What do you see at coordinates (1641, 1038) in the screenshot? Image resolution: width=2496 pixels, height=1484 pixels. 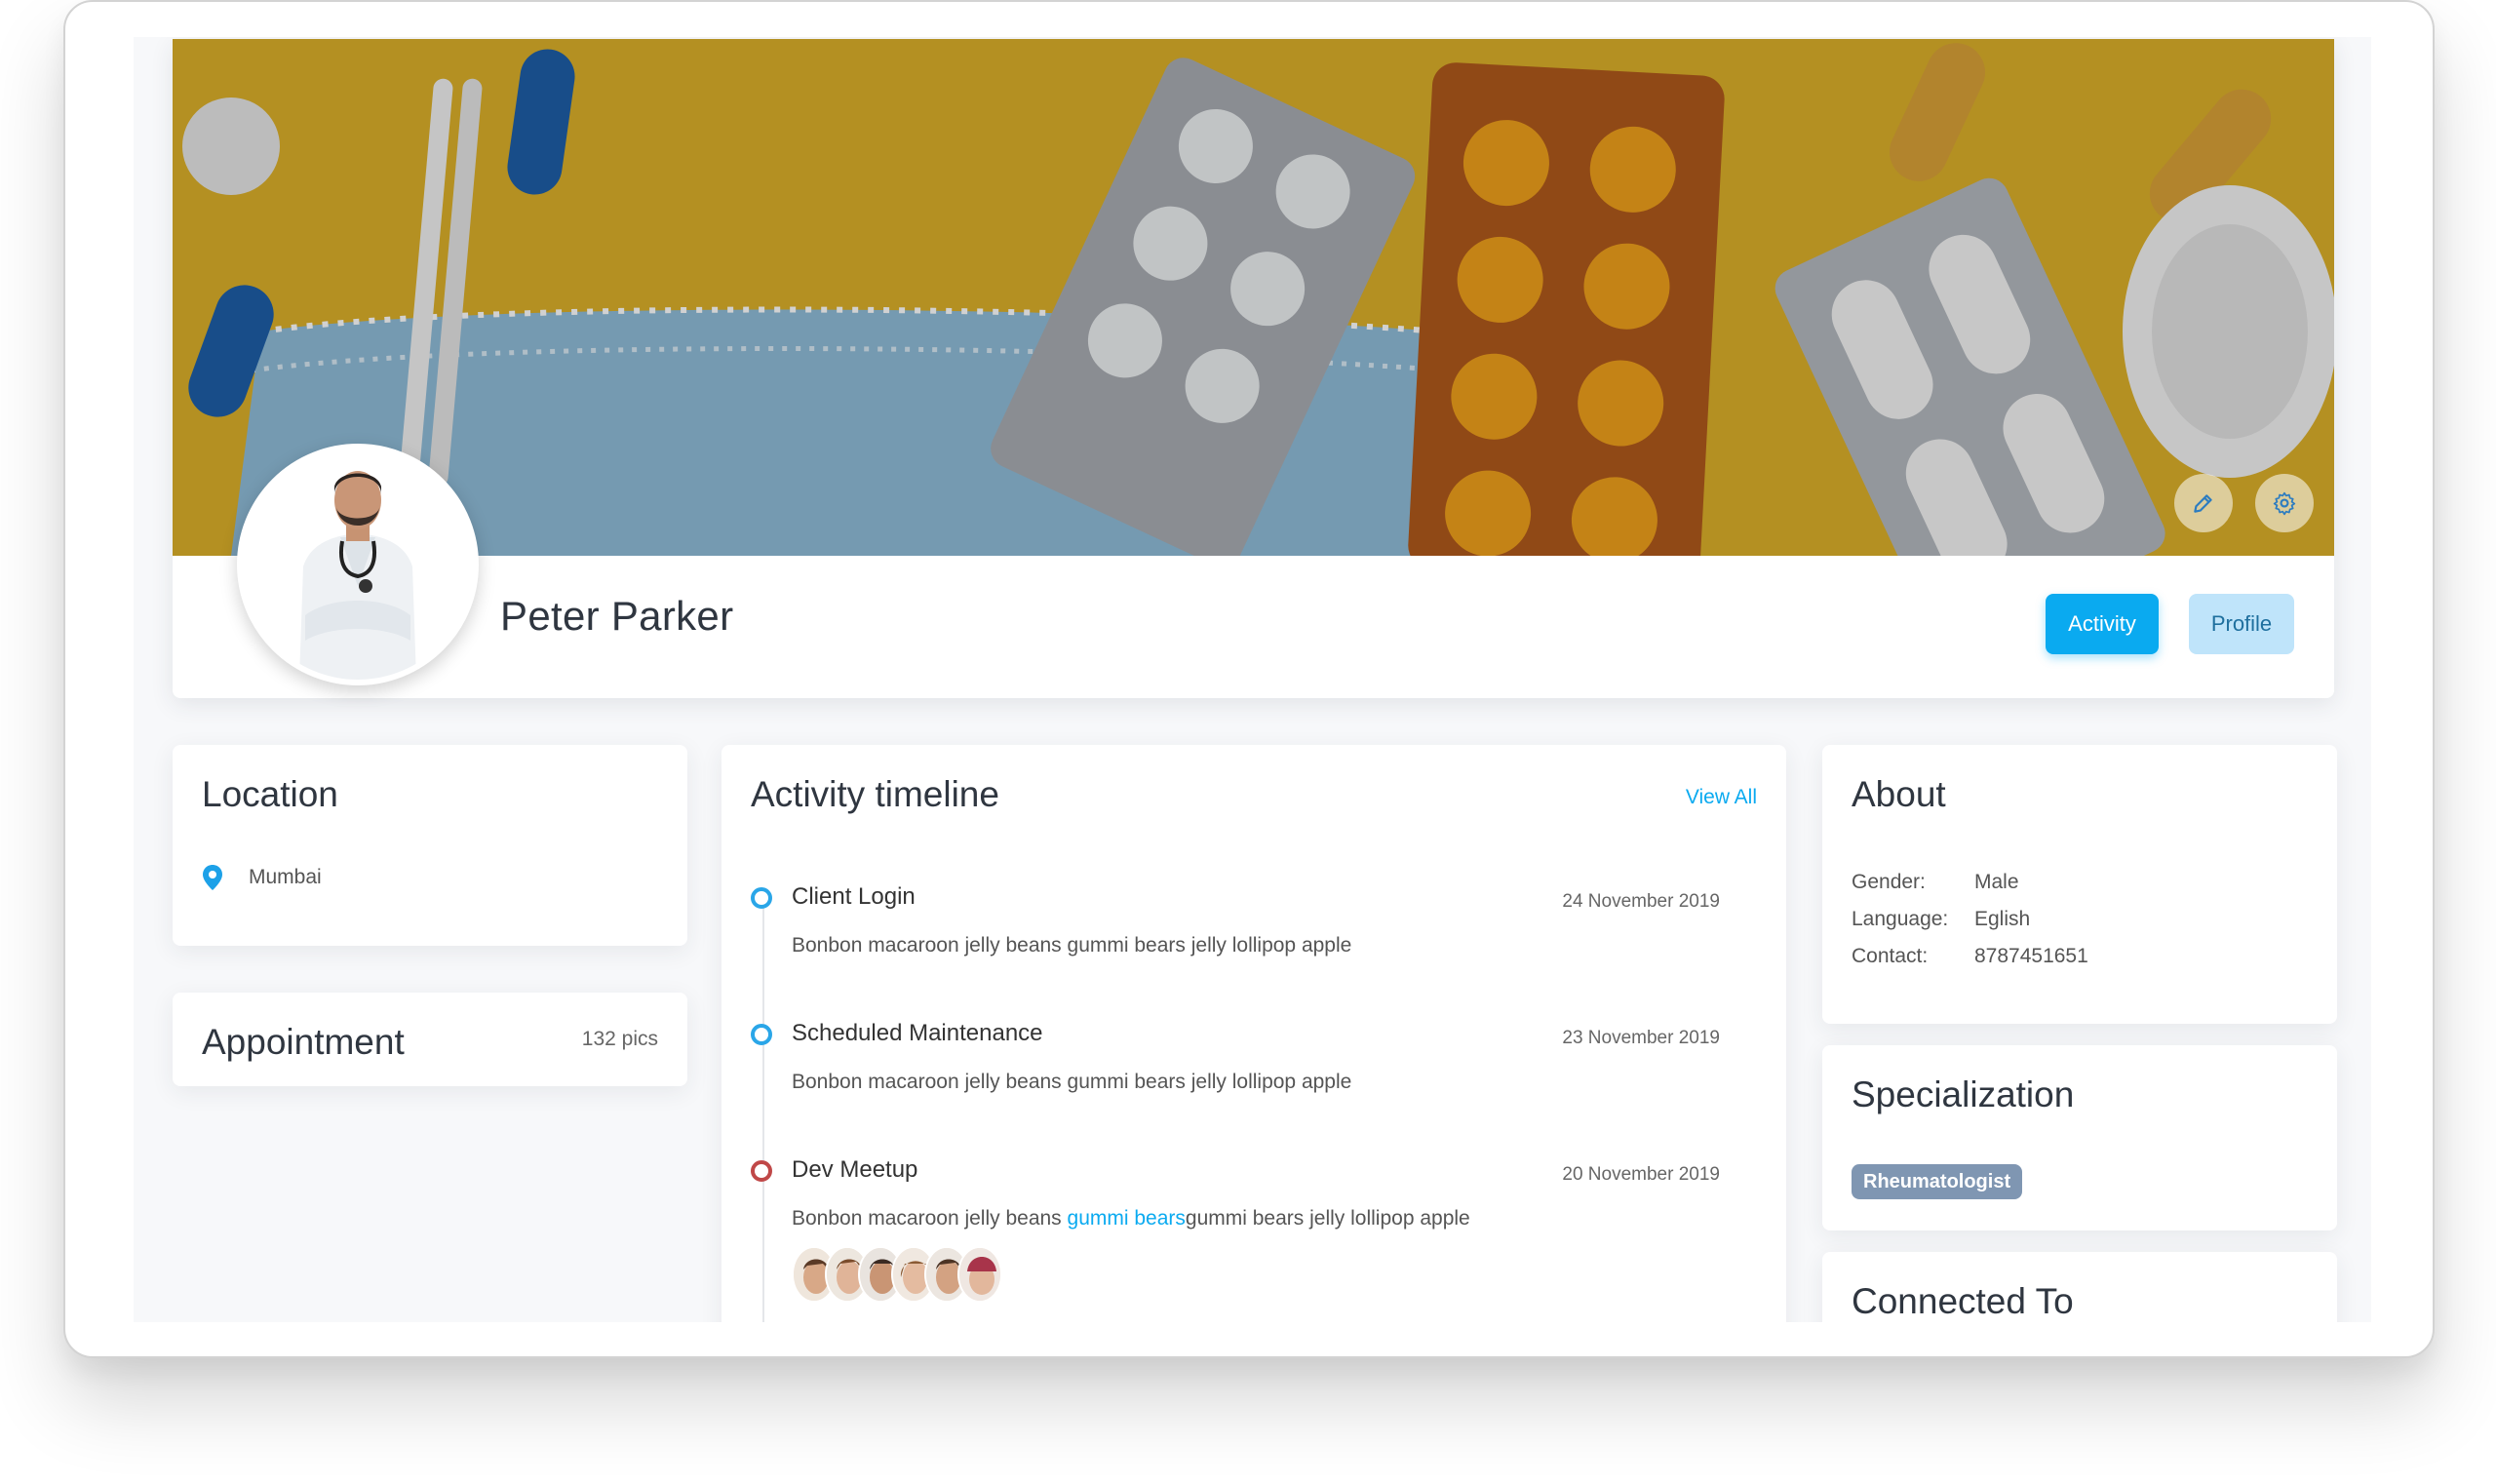 I see `timeline-item-date: 23 November 2019` at bounding box center [1641, 1038].